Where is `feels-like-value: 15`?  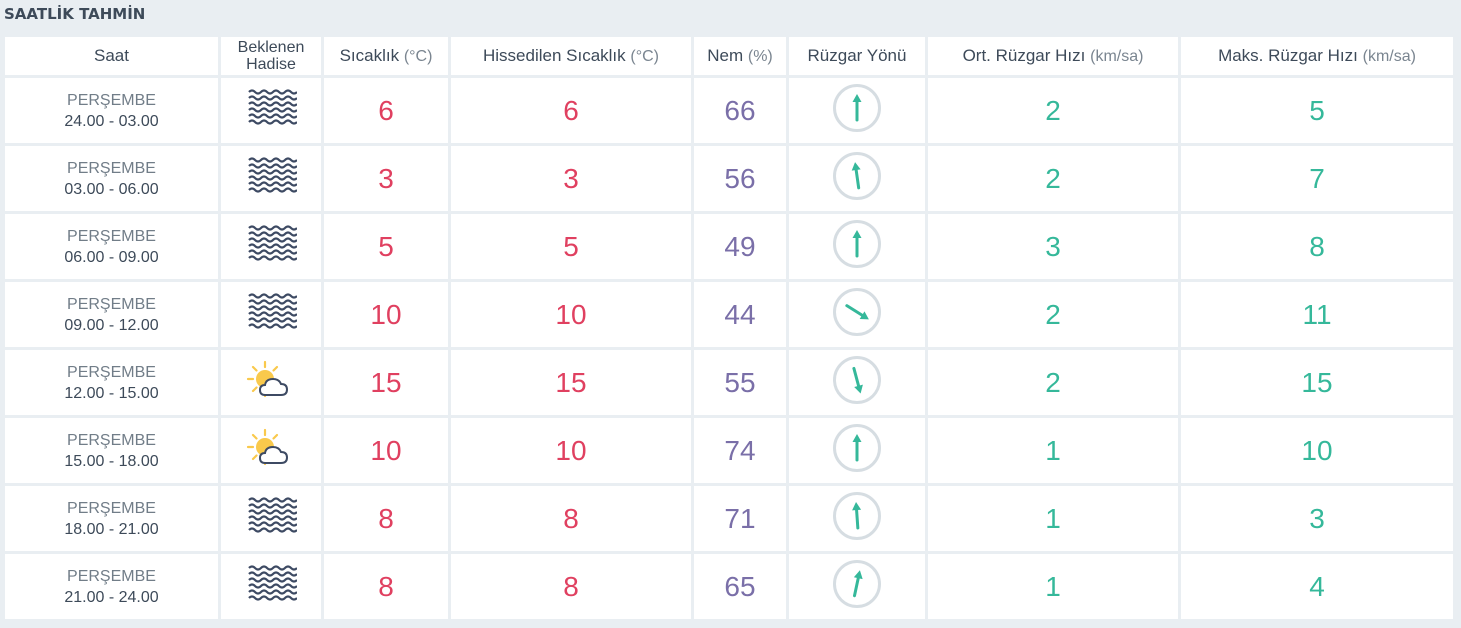 feels-like-value: 15 is located at coordinates (571, 382).